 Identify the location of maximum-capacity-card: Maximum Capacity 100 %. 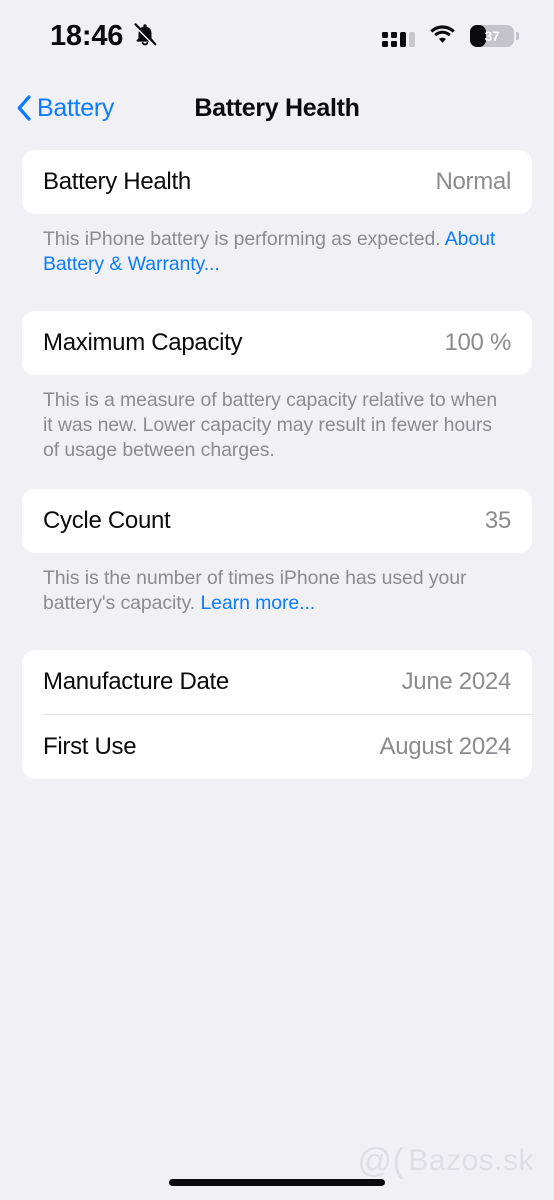
(277, 343).